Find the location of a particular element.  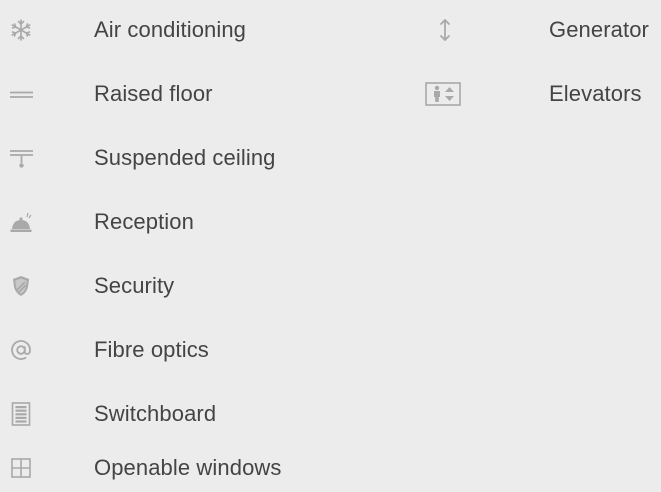

elevator-icon is located at coordinates (443, 94).